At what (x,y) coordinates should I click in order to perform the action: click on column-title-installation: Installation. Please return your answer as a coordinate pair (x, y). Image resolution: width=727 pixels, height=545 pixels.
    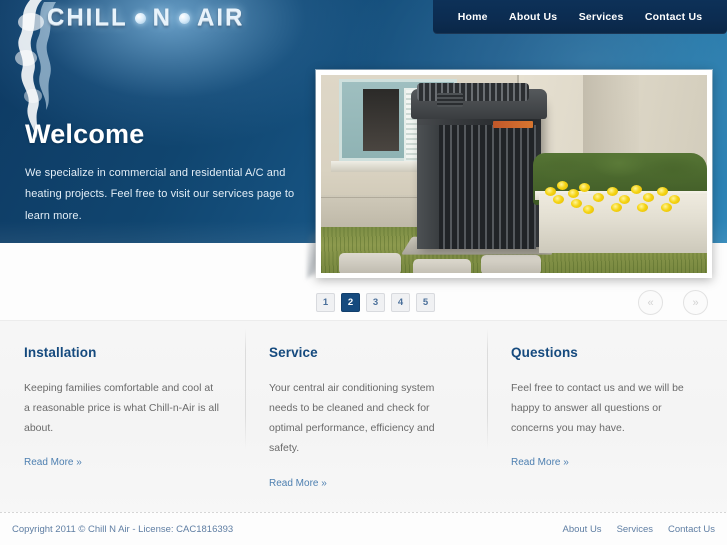
    Looking at the image, I should click on (60, 352).